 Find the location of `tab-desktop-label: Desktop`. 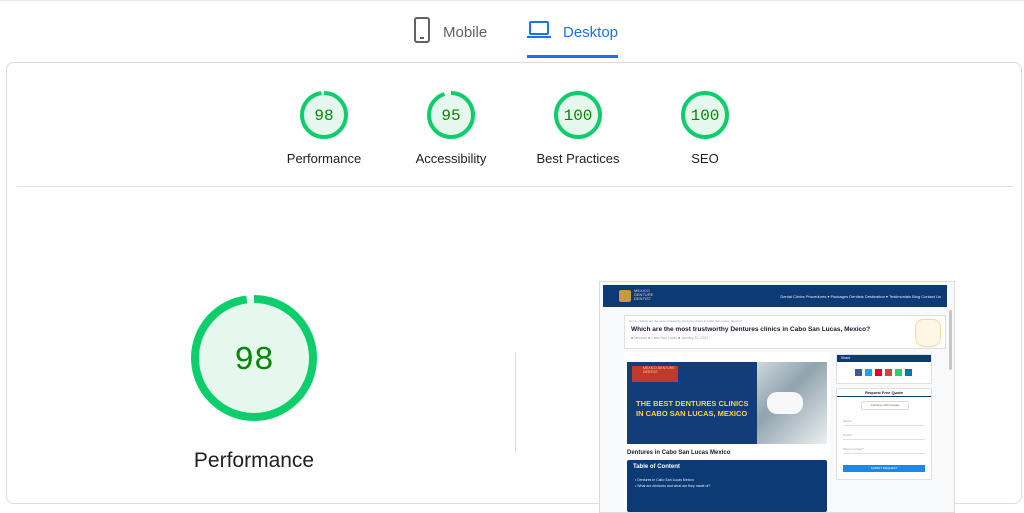

tab-desktop-label: Desktop is located at coordinates (591, 32).